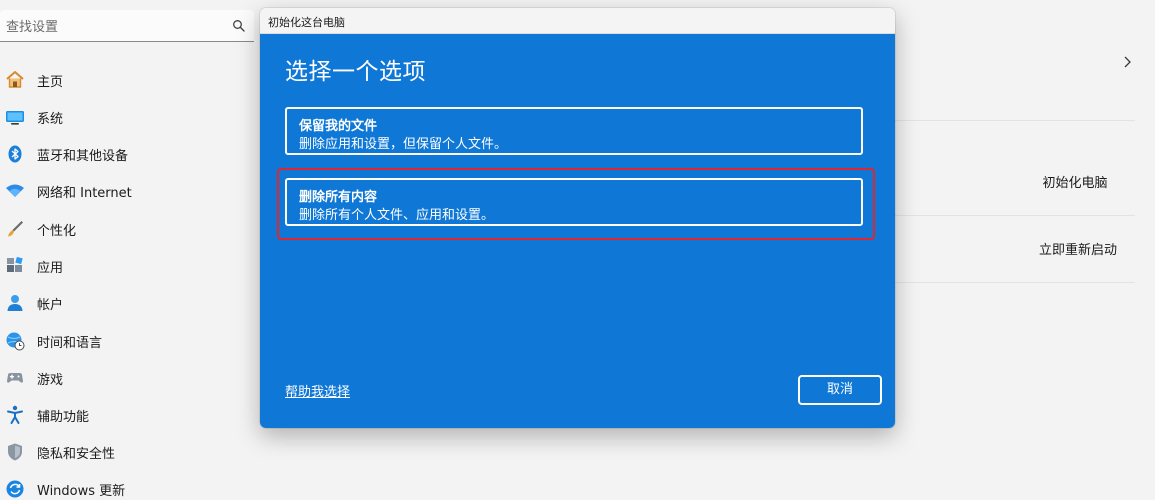  Describe the element at coordinates (125, 452) in the screenshot. I see `sidebar-item-privacy-security: 隐私和安全性` at that location.